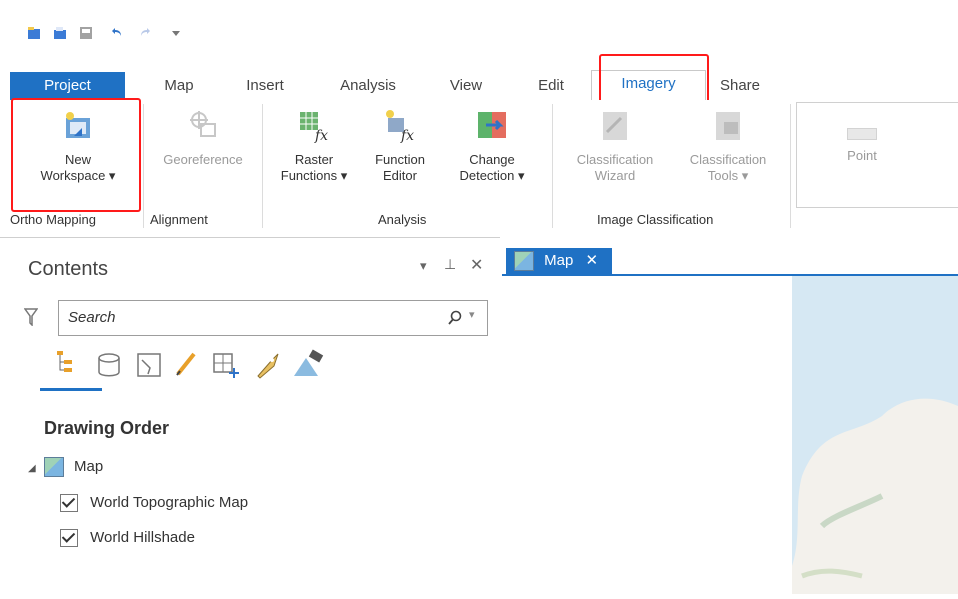 The width and height of the screenshot is (958, 599). I want to click on map-tab-label: Map, so click(559, 260).